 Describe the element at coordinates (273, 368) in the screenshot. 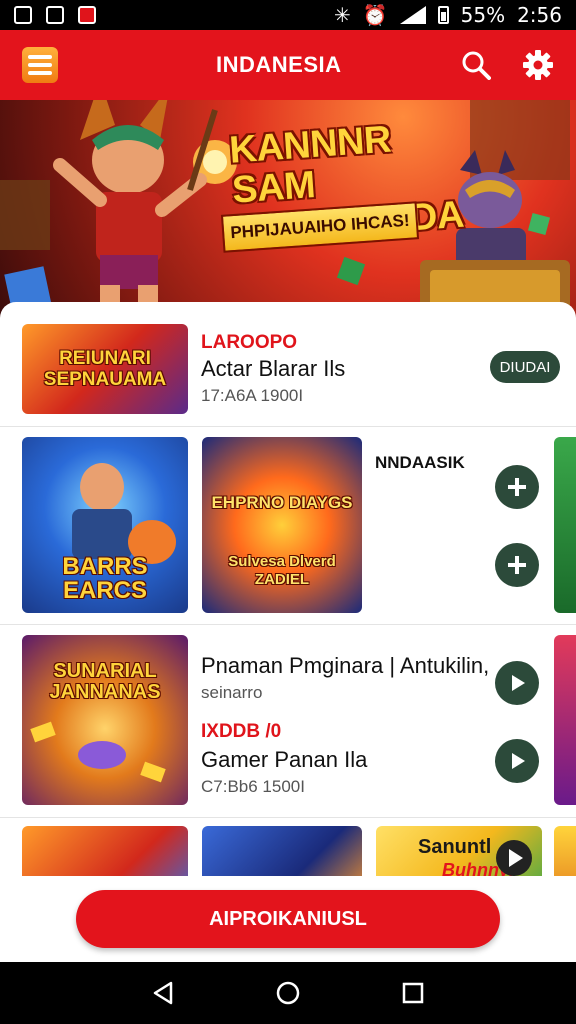

I see `item-title: Actar Blarar Ils` at that location.